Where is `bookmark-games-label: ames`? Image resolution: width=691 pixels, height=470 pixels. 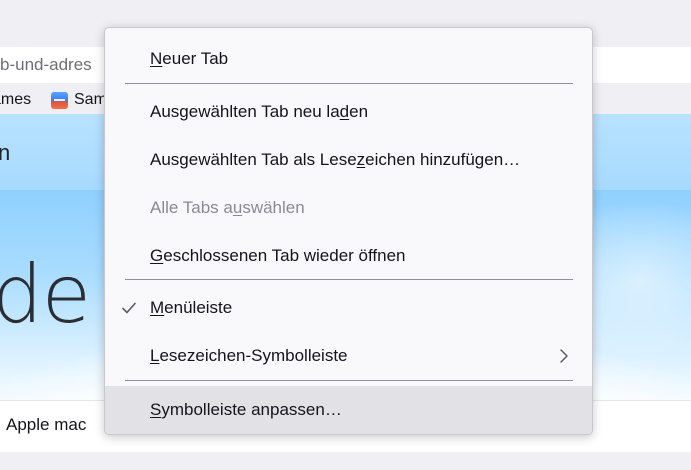 bookmark-games-label: ames is located at coordinates (16, 99).